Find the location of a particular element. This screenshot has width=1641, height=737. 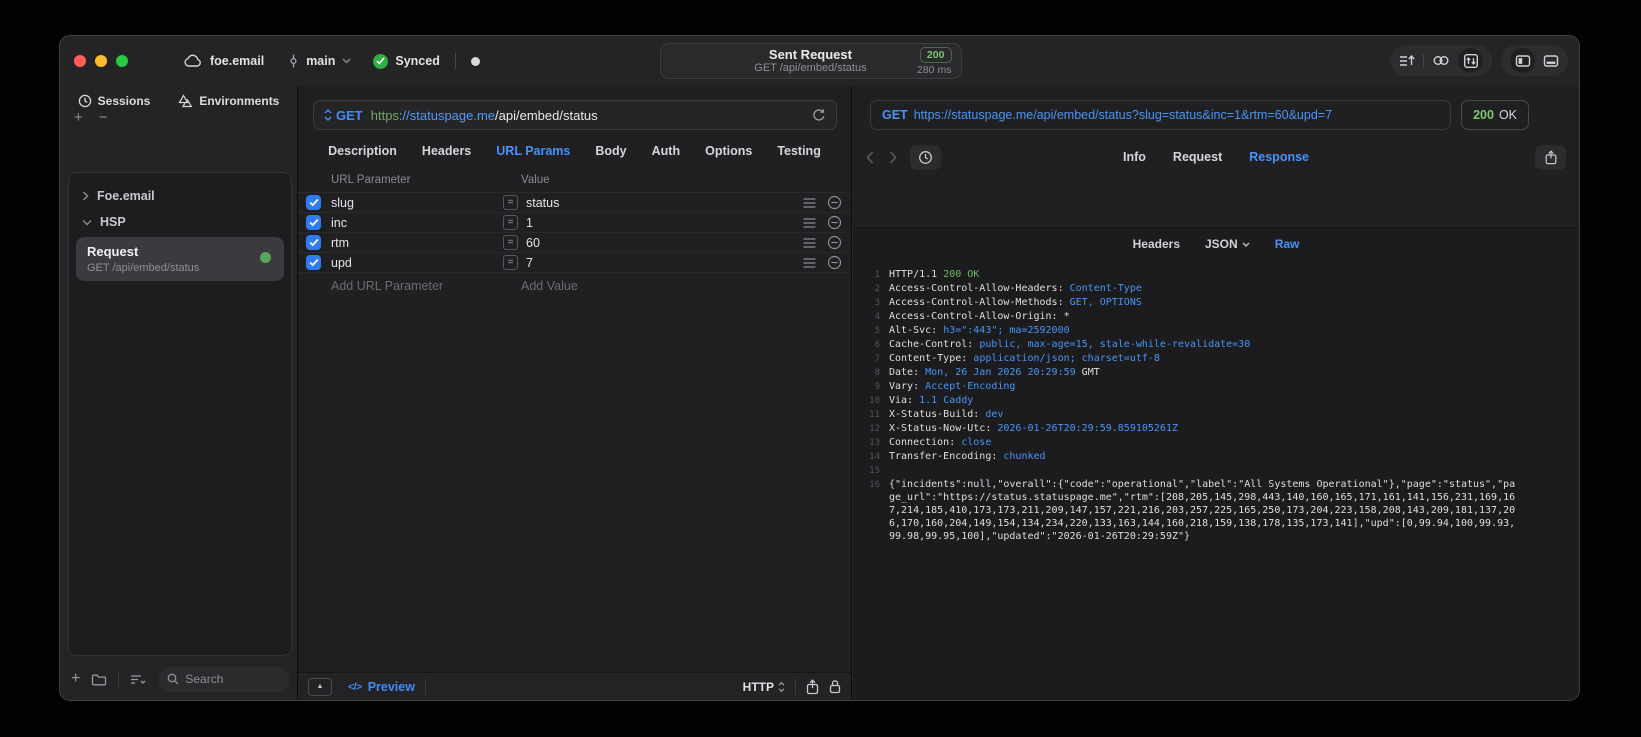

history-forward-button is located at coordinates (893, 157).